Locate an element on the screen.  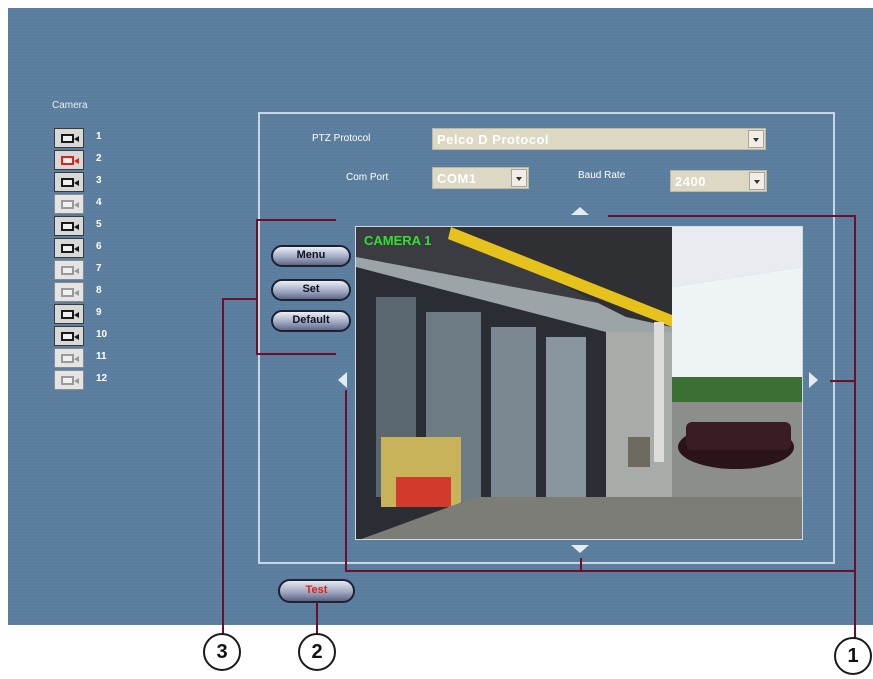
camera-row: 5 is located at coordinates (84, 227).